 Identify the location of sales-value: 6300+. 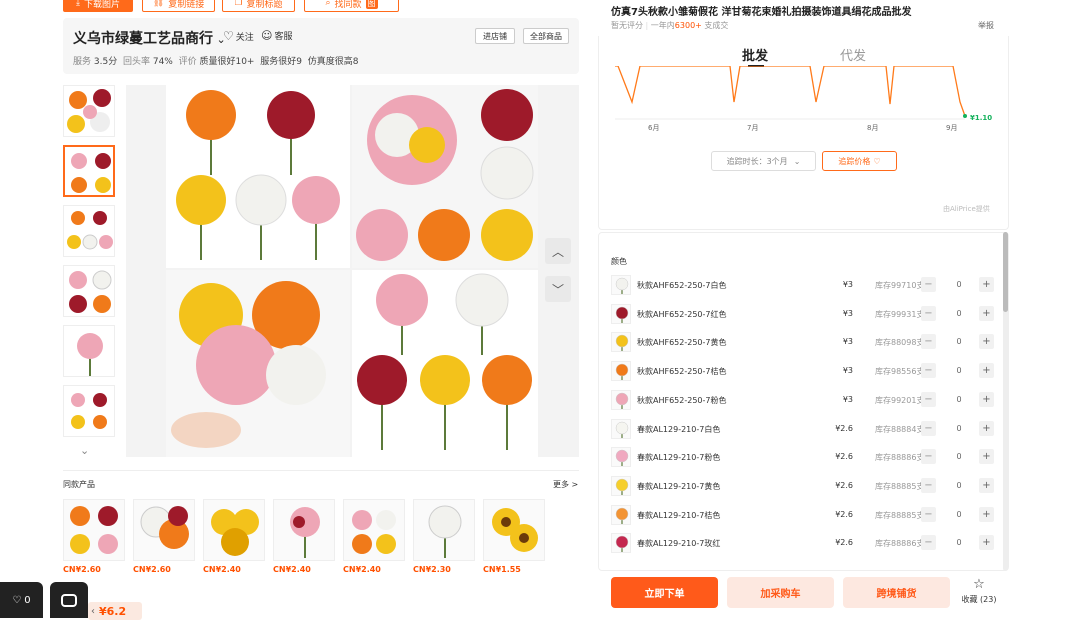
(688, 25).